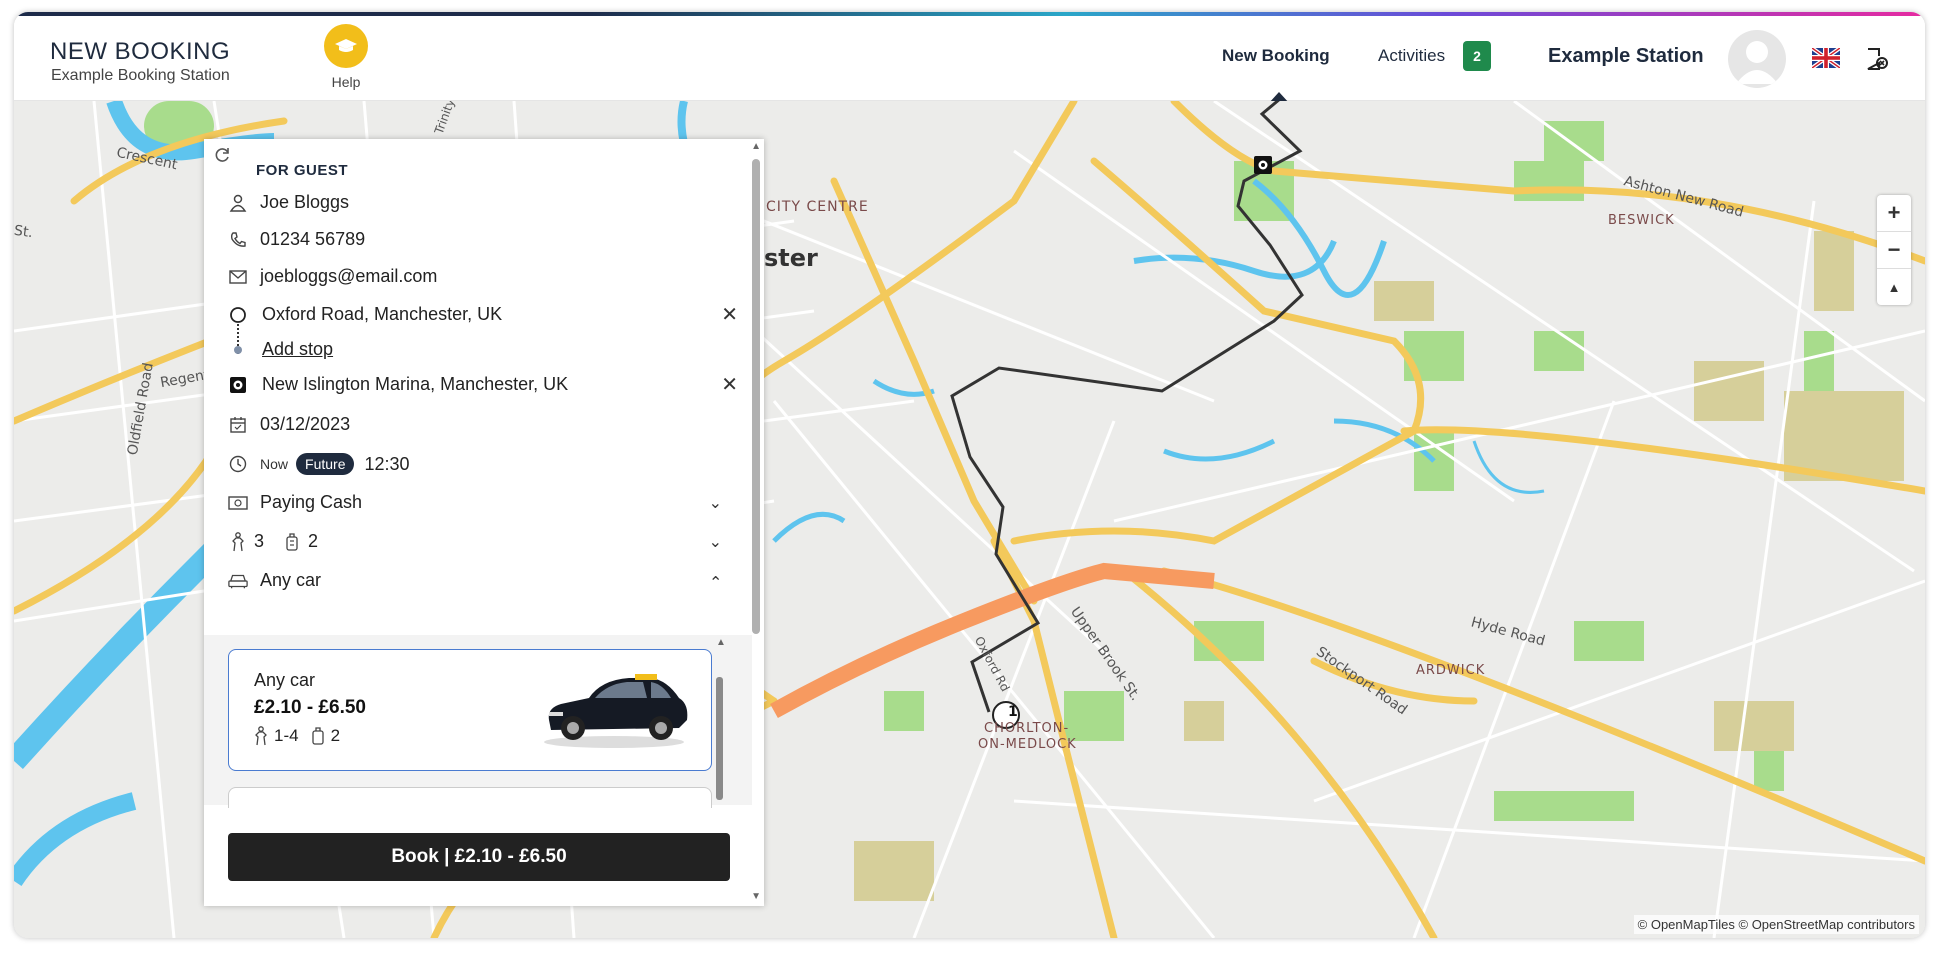 This screenshot has height=953, width=1941. I want to click on clear-dropoff-icon: ✕, so click(729, 384).